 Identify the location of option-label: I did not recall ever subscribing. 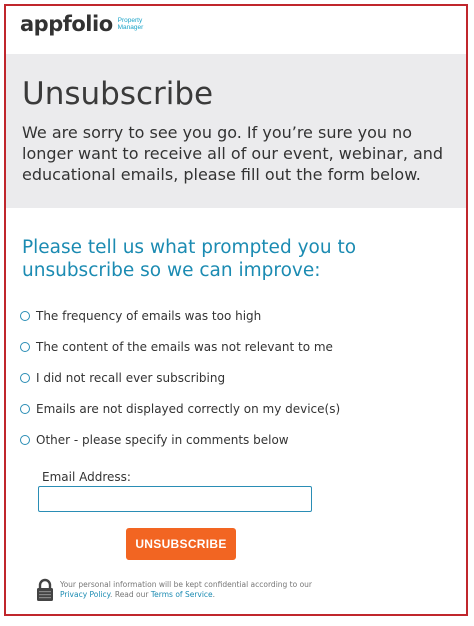
(131, 377).